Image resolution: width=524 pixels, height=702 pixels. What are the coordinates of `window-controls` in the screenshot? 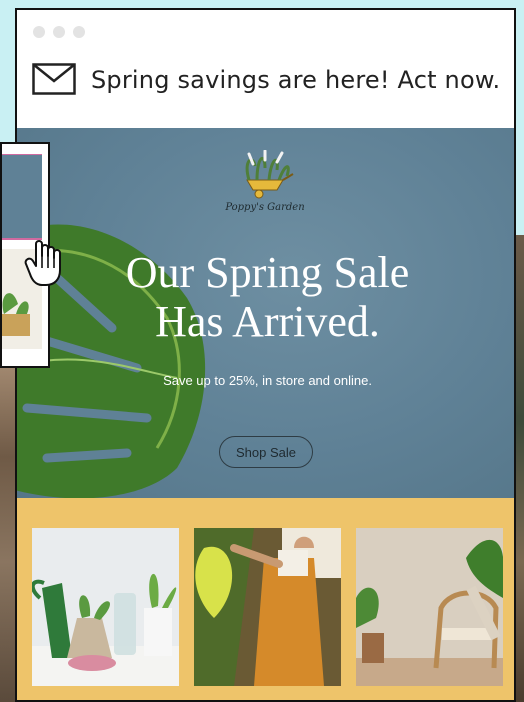 It's located at (59, 32).